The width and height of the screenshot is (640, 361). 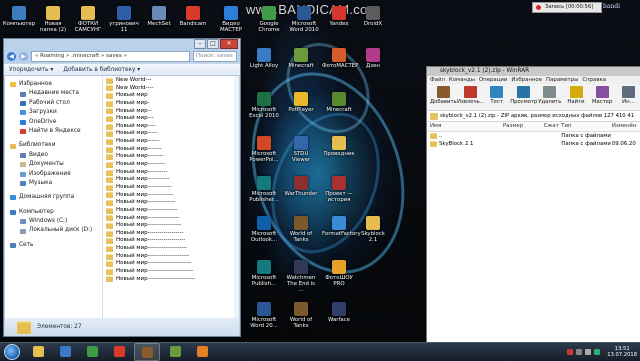 What do you see at coordinates (553, 126) in the screenshot?
I see `col-packed-header: Сжат` at bounding box center [553, 126].